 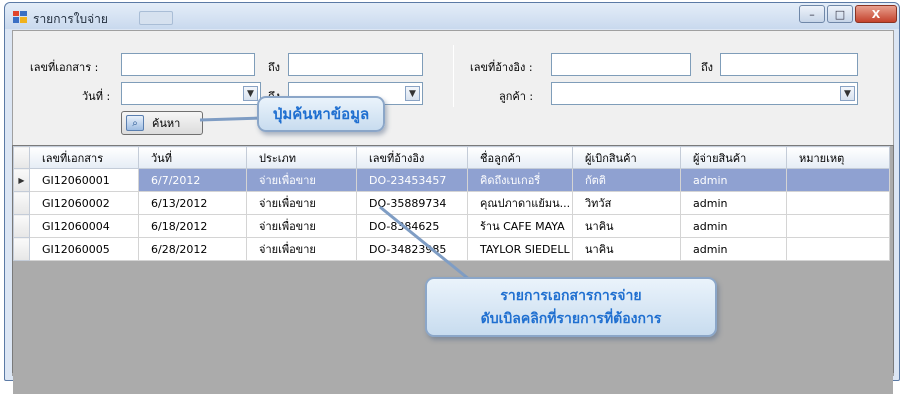 I want to click on column-header-date: วันที่, so click(x=192, y=157).